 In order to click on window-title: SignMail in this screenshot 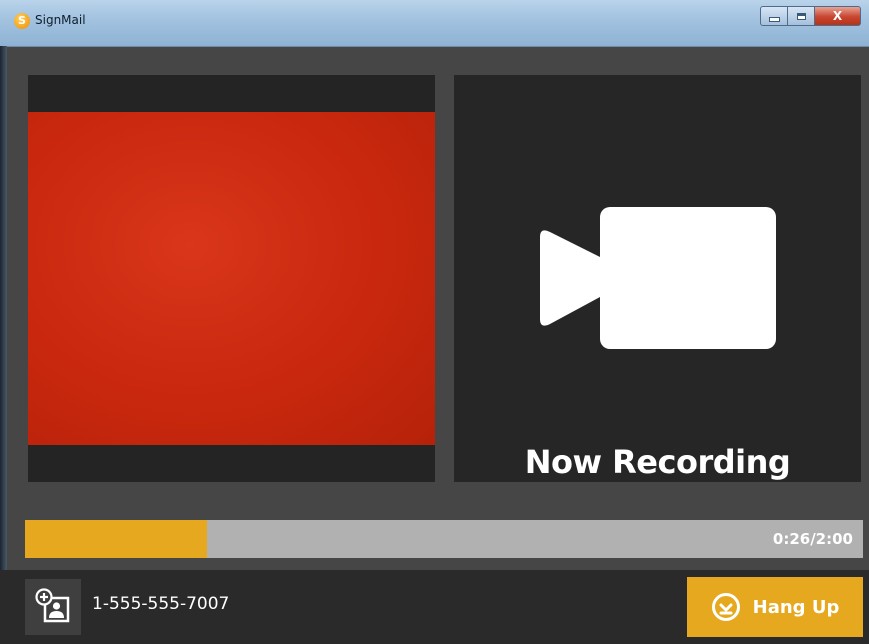, I will do `click(60, 20)`.